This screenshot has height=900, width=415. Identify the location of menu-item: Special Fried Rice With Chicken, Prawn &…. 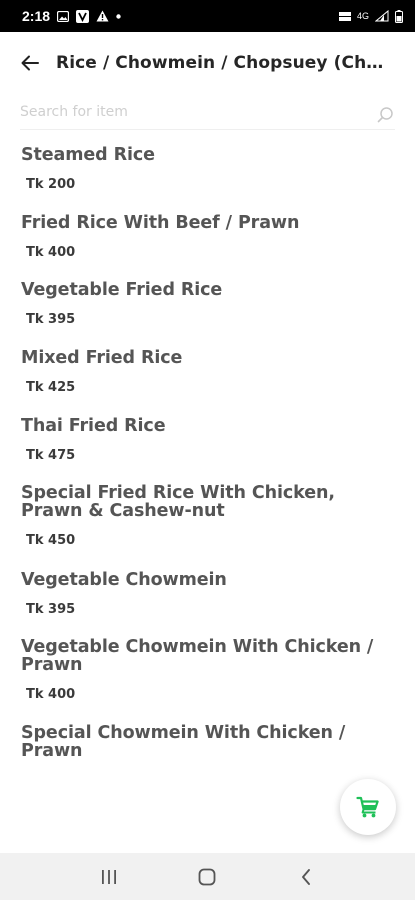
(211, 527).